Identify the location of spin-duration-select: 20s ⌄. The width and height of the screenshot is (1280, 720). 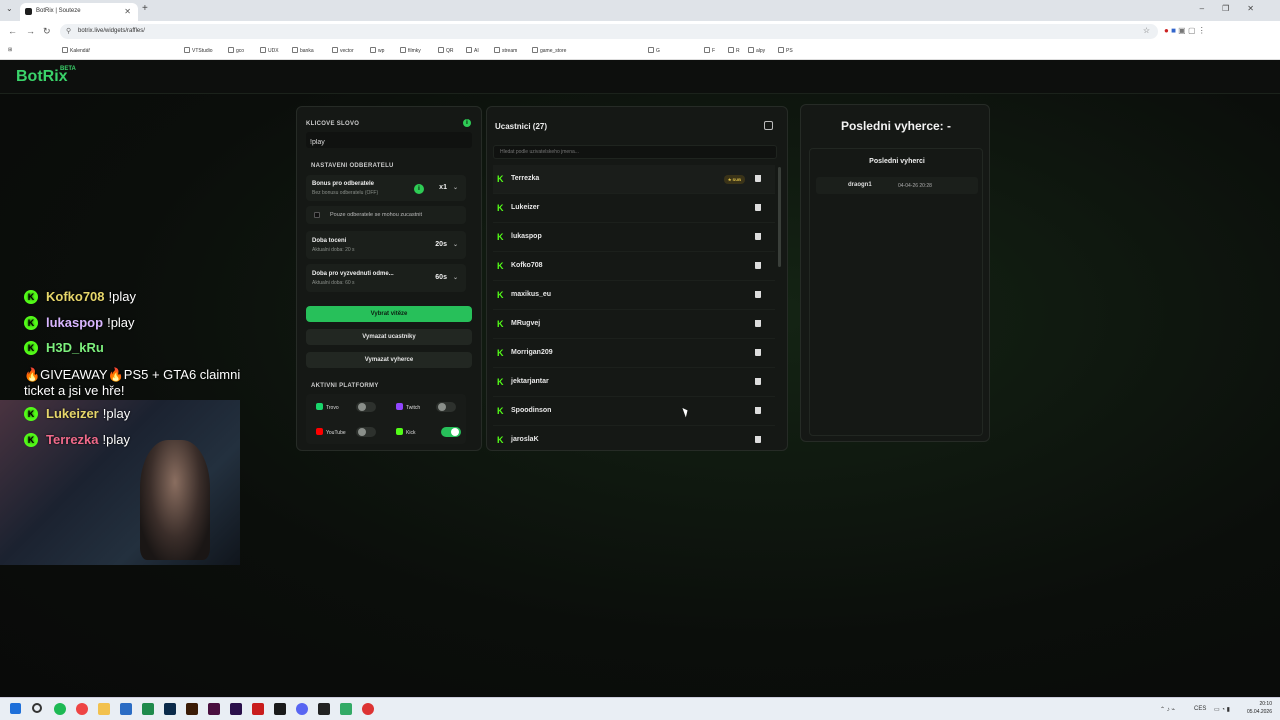
(446, 244).